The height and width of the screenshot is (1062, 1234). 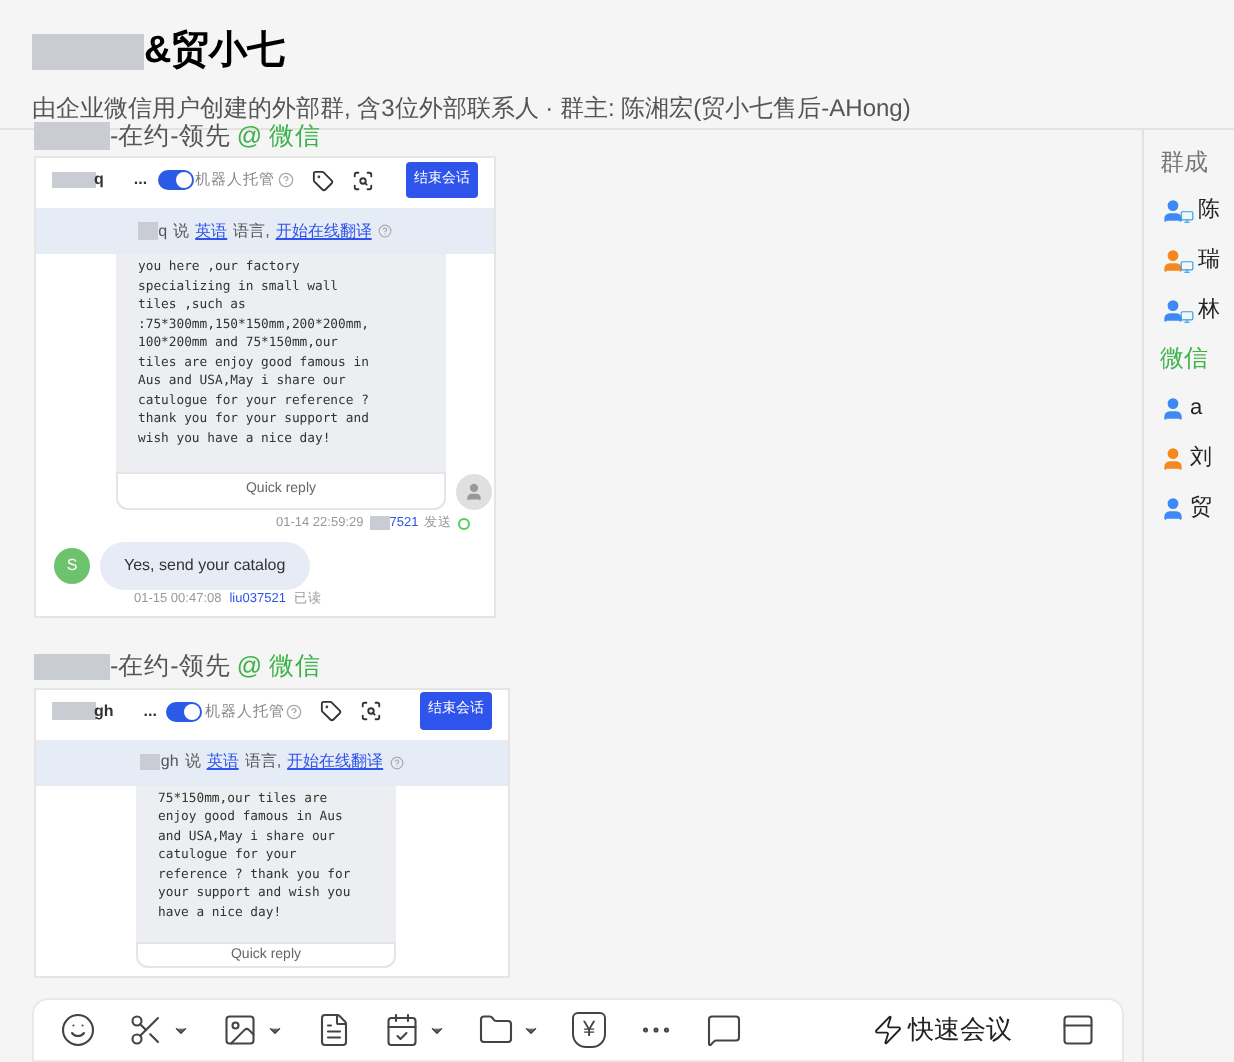 What do you see at coordinates (942, 1030) in the screenshot?
I see `quick-meeting-button: 快速会议` at bounding box center [942, 1030].